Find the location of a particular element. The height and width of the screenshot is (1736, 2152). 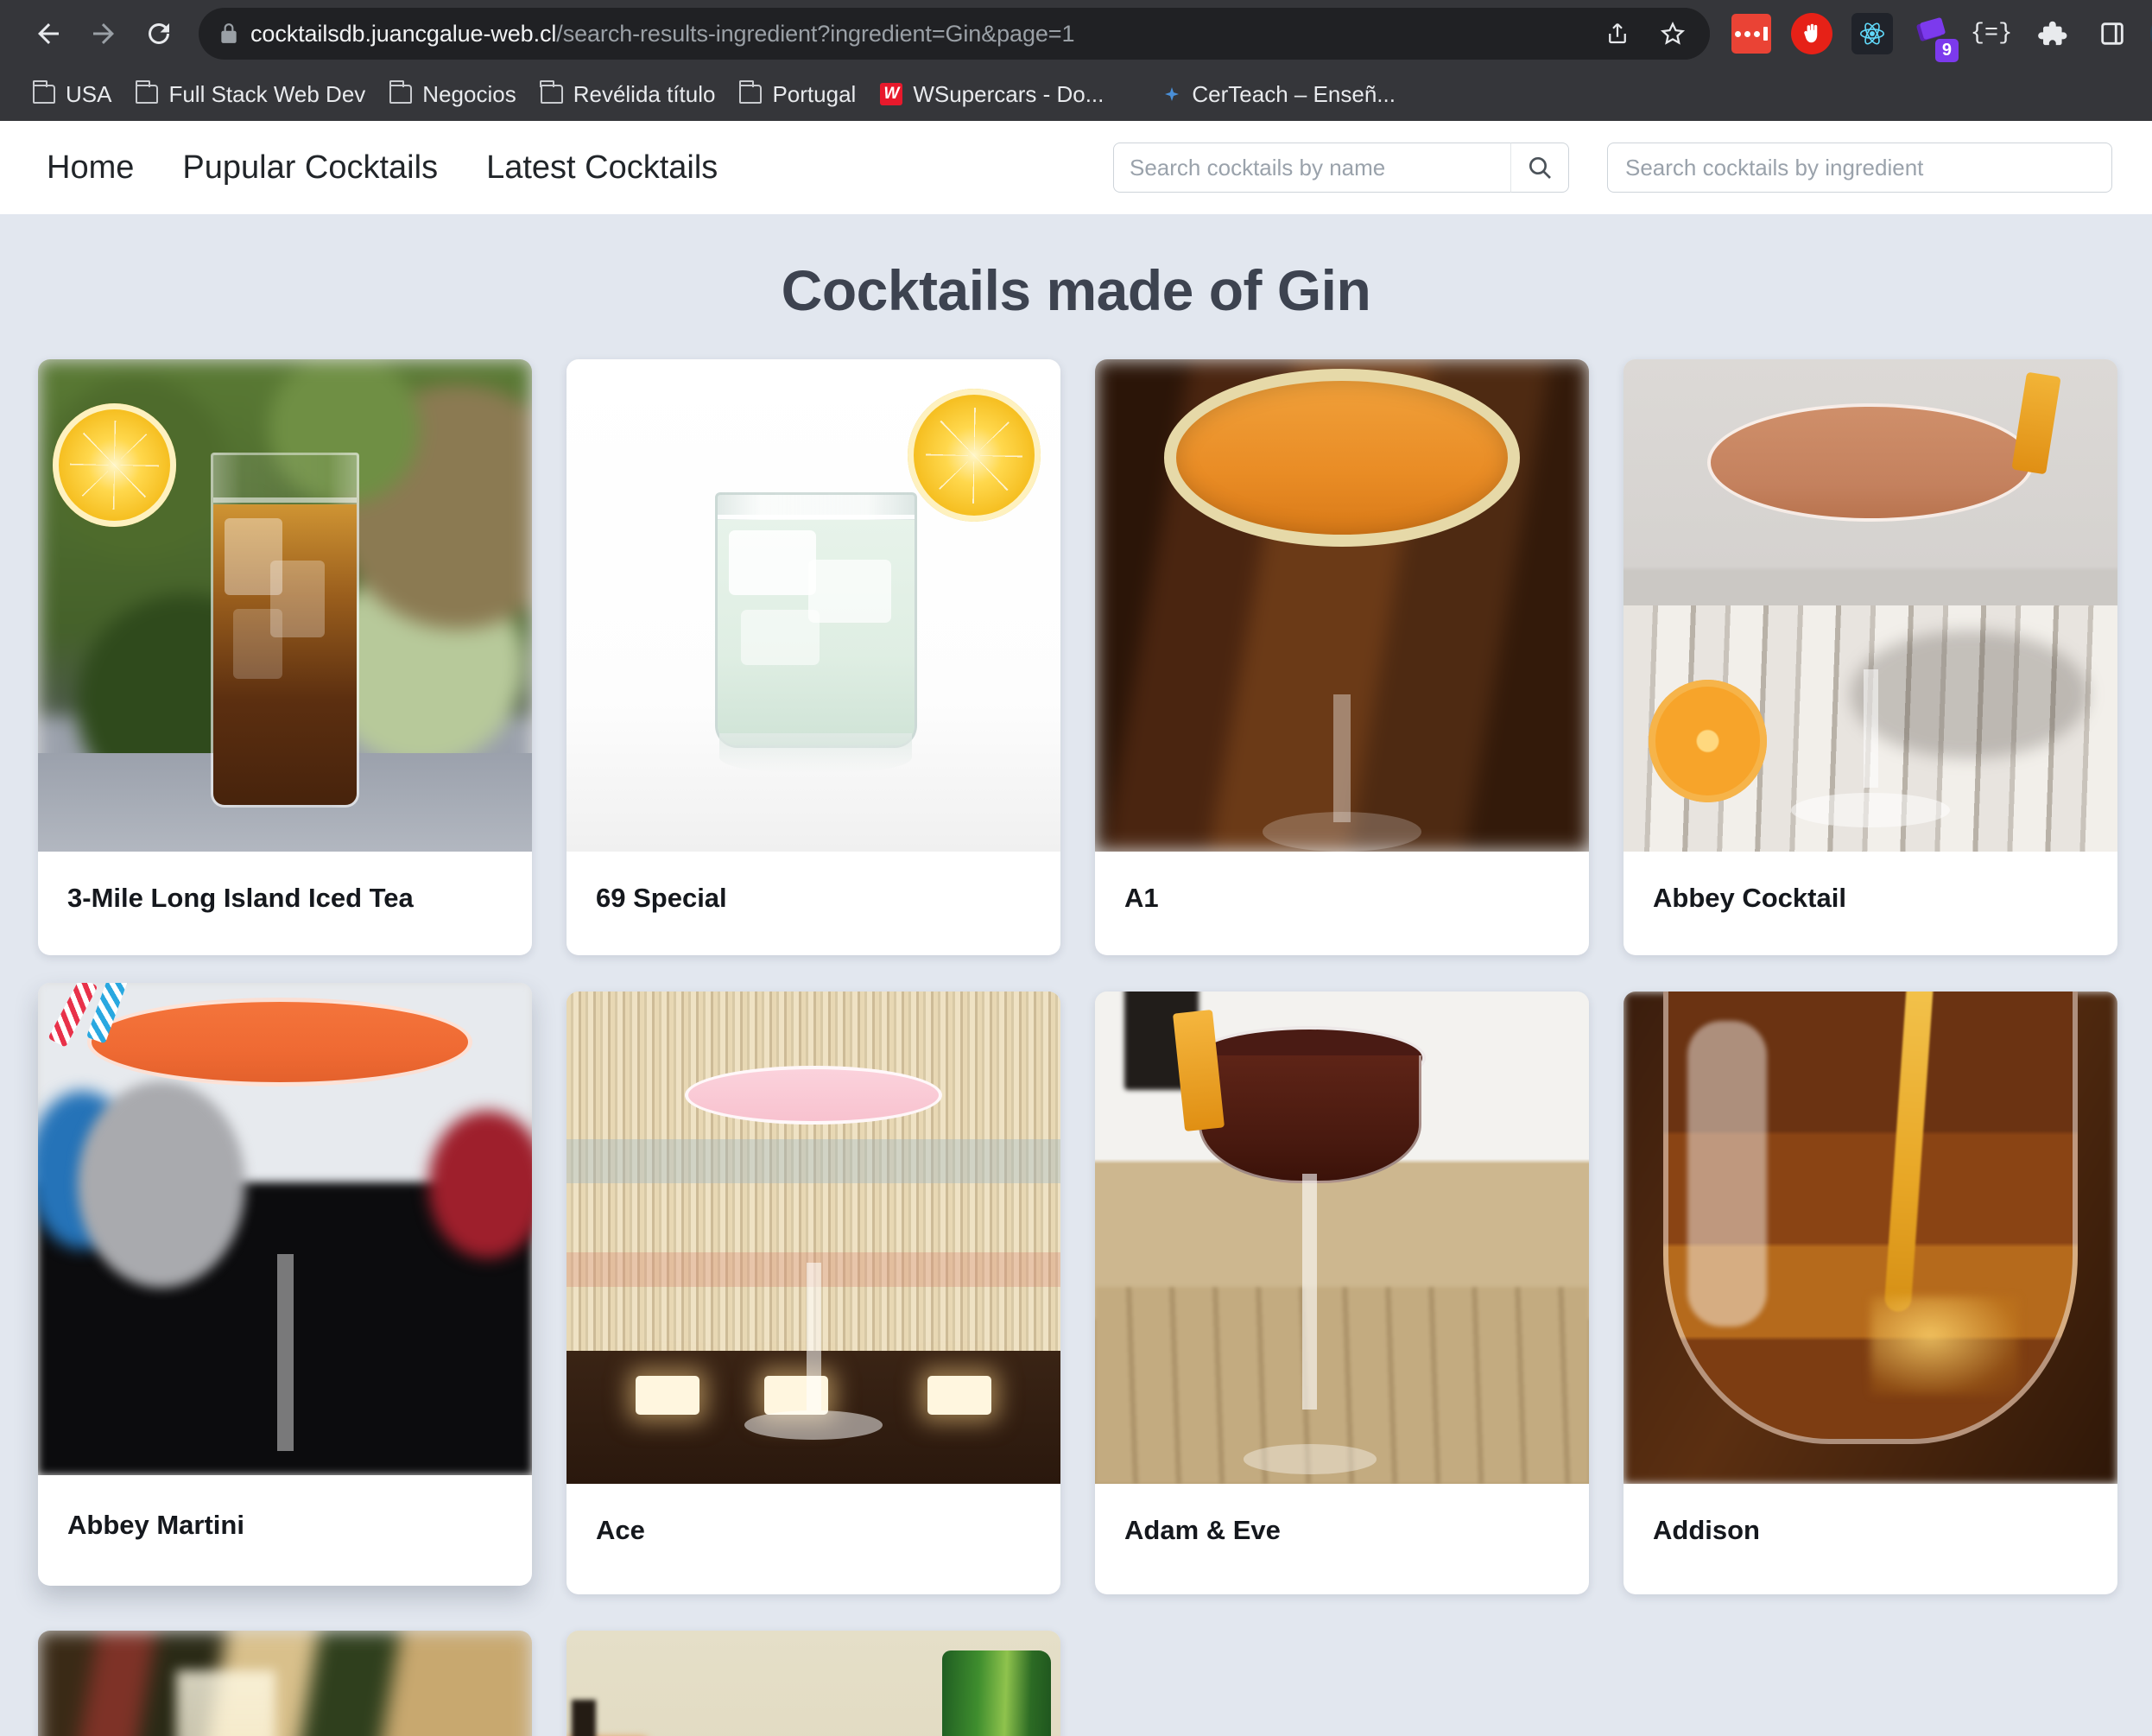

cocktail-image-addison is located at coordinates (1870, 1238).